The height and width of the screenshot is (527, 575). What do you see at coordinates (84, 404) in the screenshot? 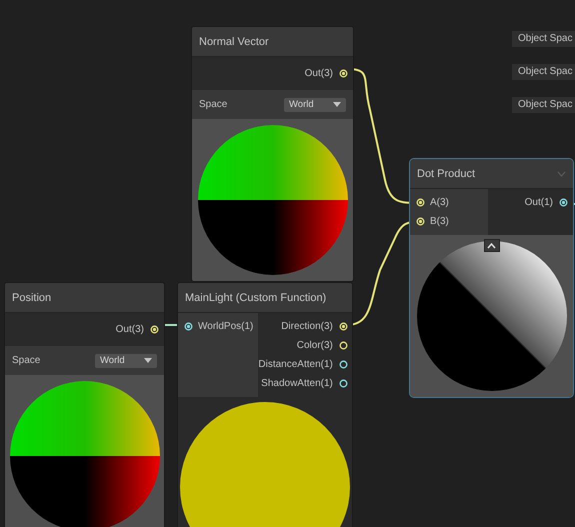
I see `graph-node: Position Out(3) Space World` at bounding box center [84, 404].